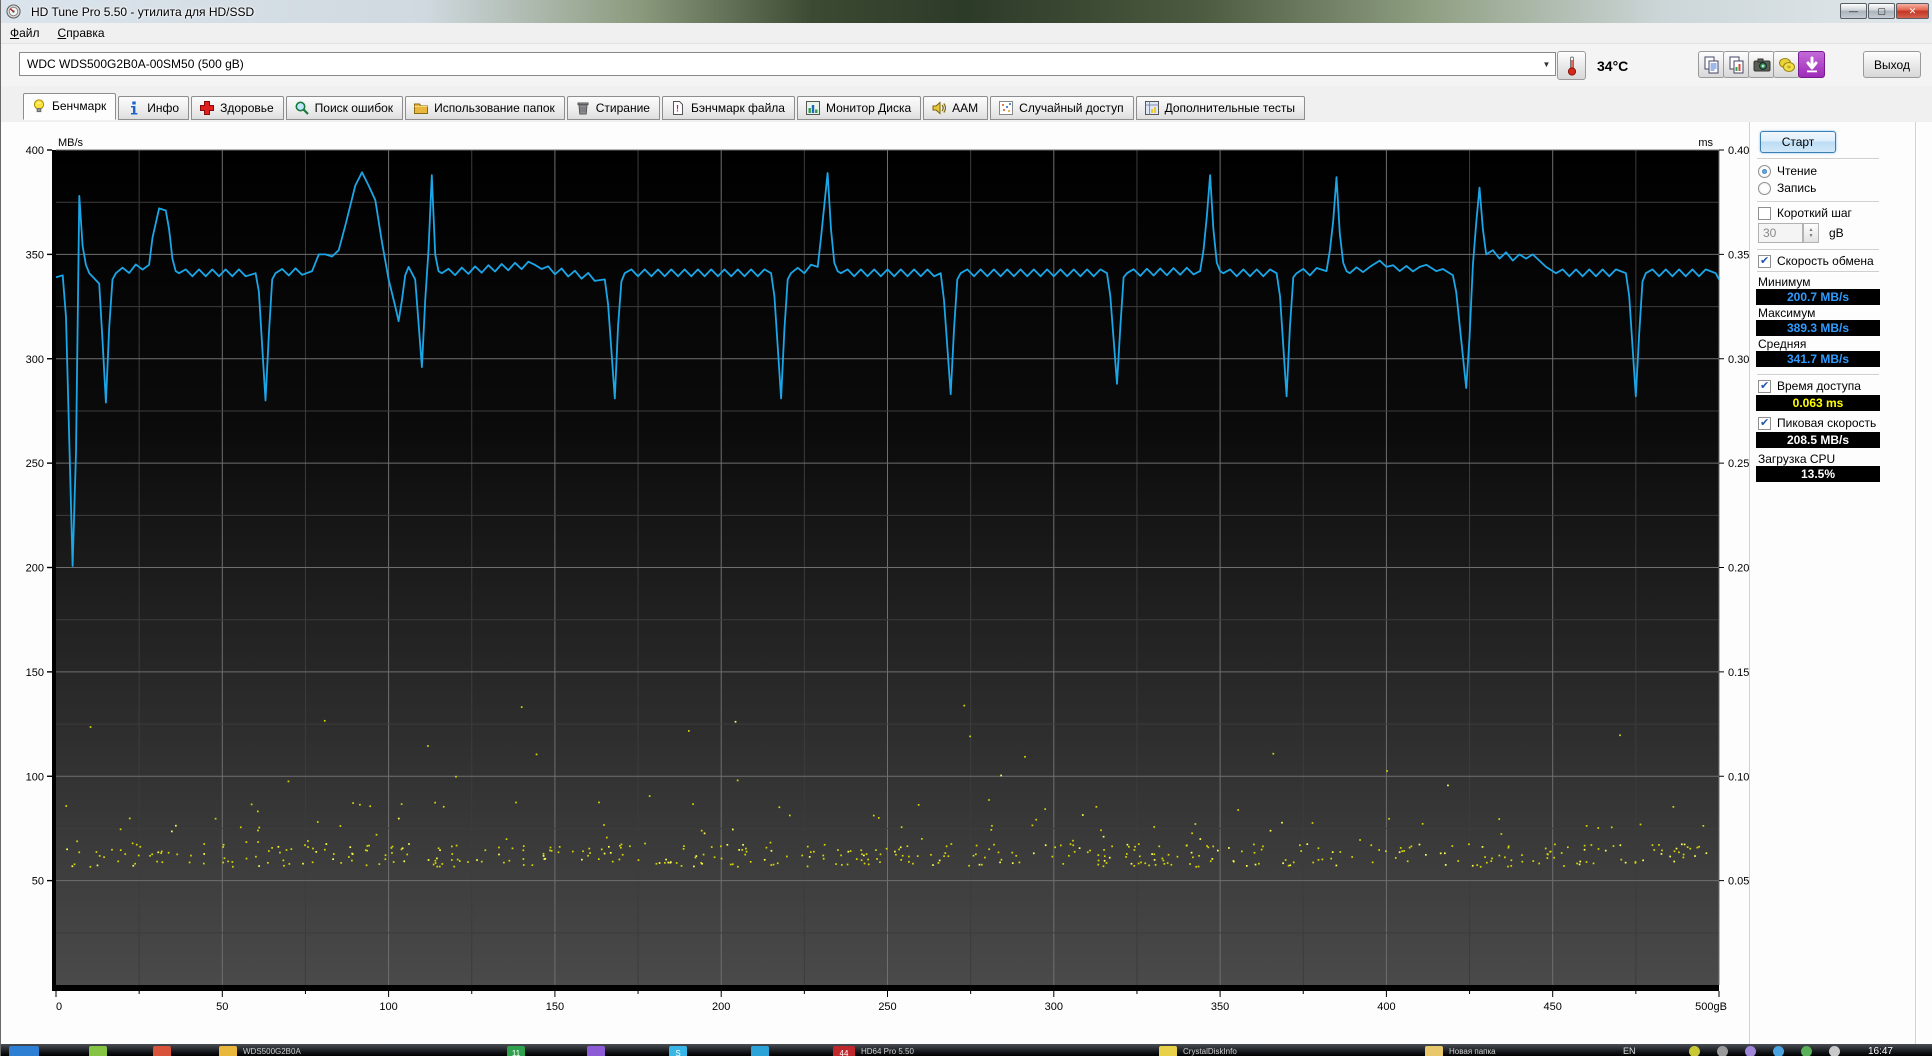 The width and height of the screenshot is (1932, 1056). What do you see at coordinates (25, 33) in the screenshot?
I see `menu-item-0: Файл` at bounding box center [25, 33].